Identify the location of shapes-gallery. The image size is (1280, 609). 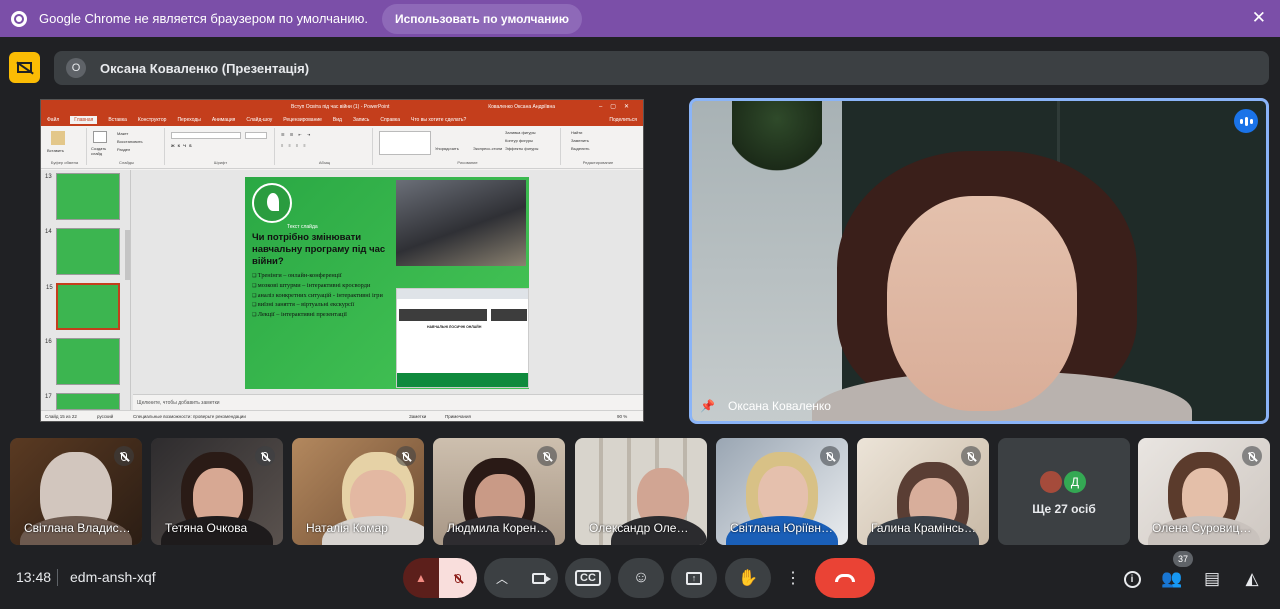
(405, 143).